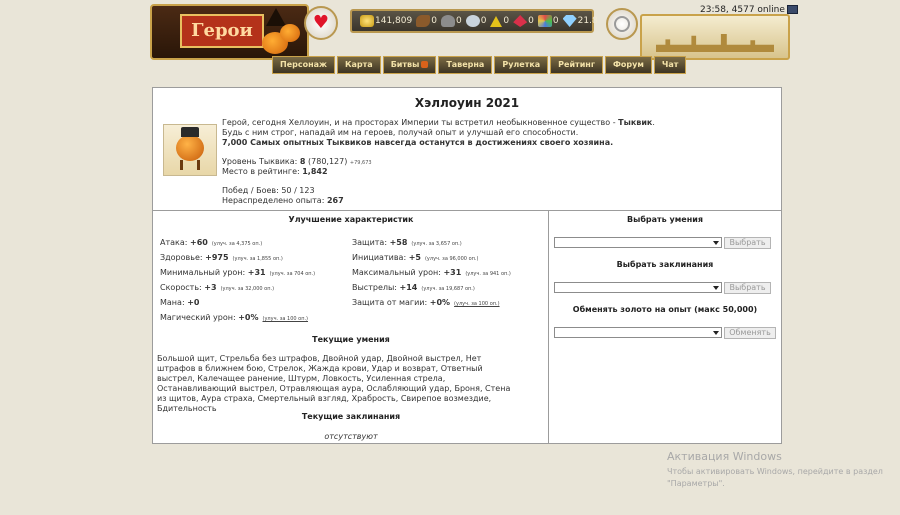  What do you see at coordinates (653, 122) in the screenshot?
I see `intro-end: .` at bounding box center [653, 122].